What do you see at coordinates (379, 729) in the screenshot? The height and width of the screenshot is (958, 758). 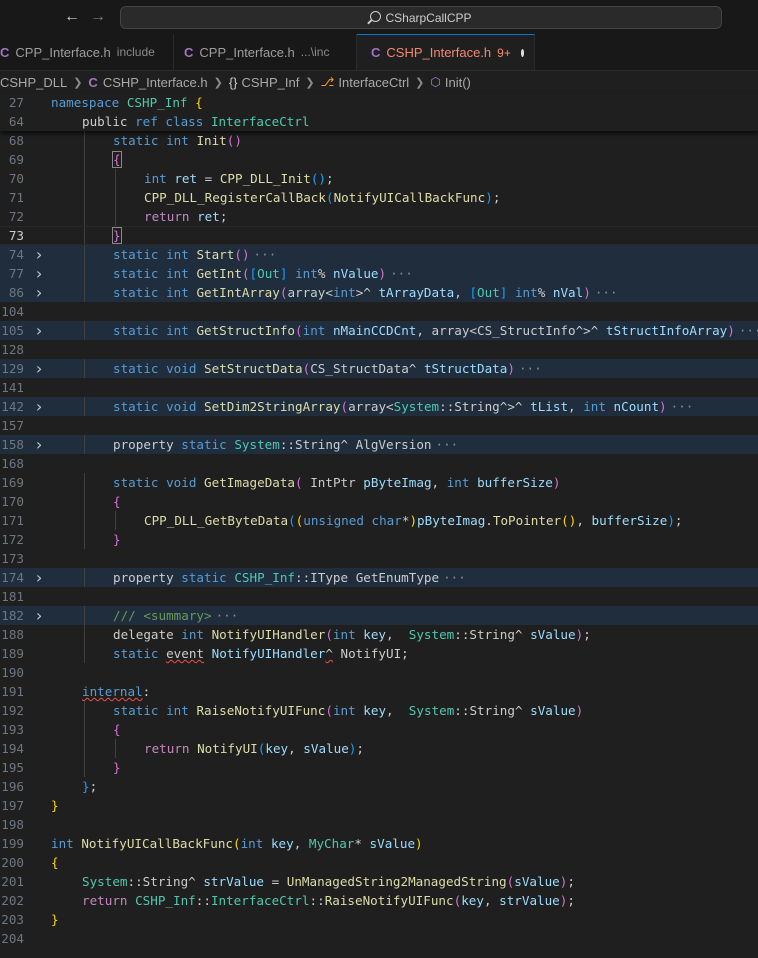 I see `code-line-193: 193 {` at bounding box center [379, 729].